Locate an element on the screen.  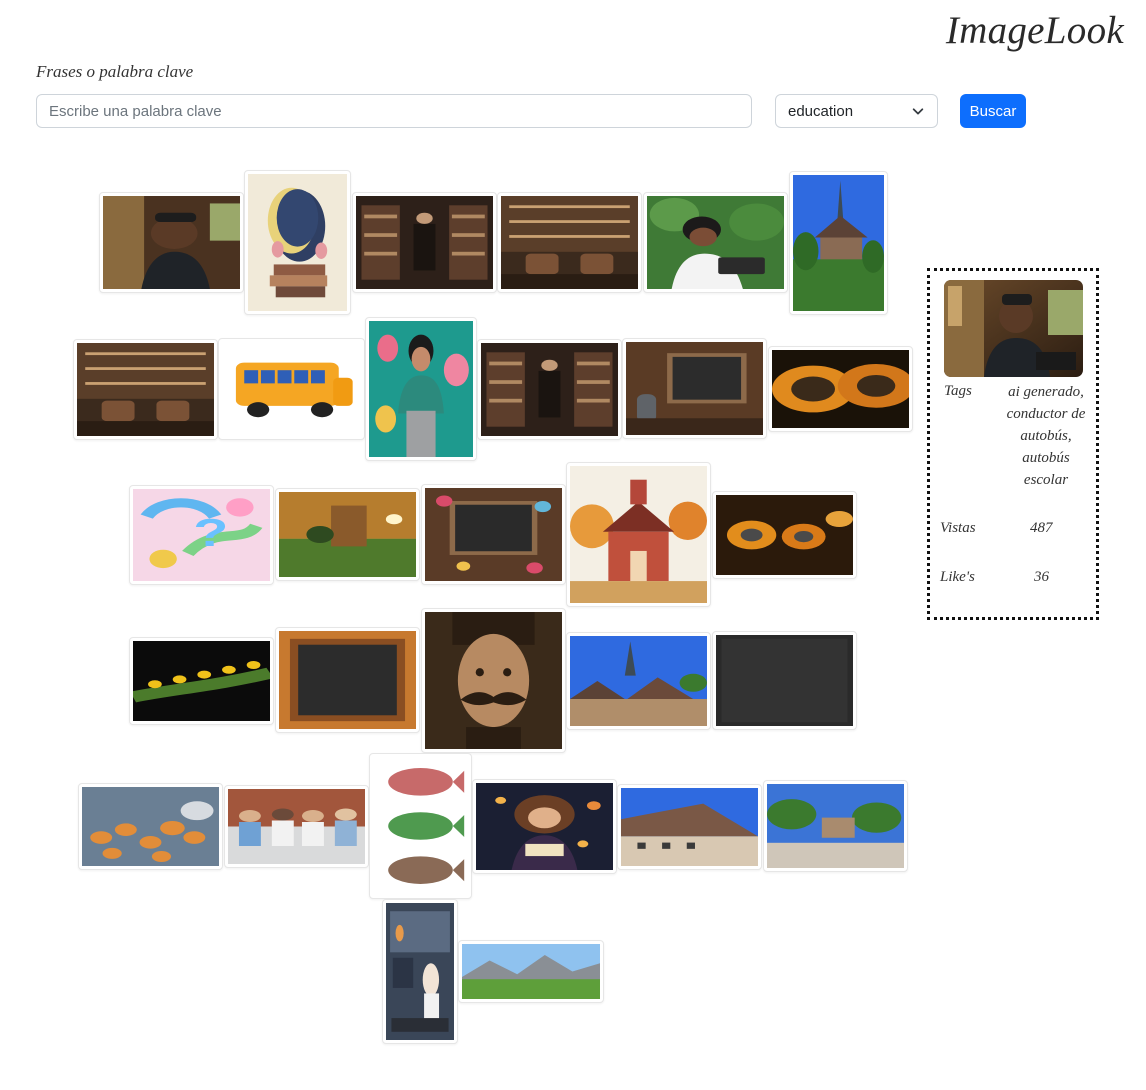
thumb-chalkboard-easel is located at coordinates (694, 388).